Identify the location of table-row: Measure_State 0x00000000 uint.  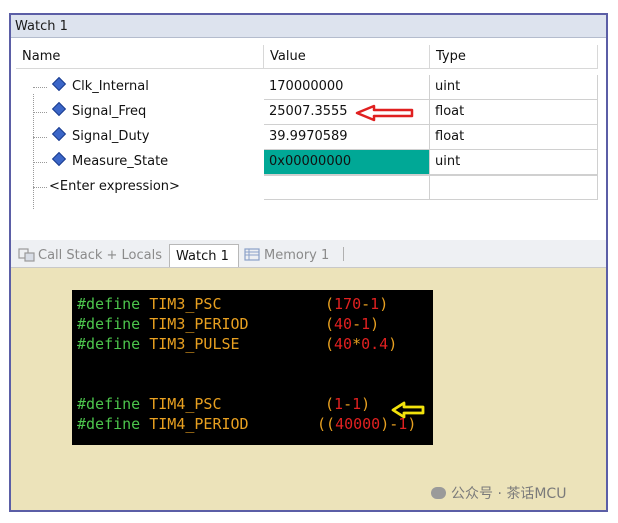
(308, 162).